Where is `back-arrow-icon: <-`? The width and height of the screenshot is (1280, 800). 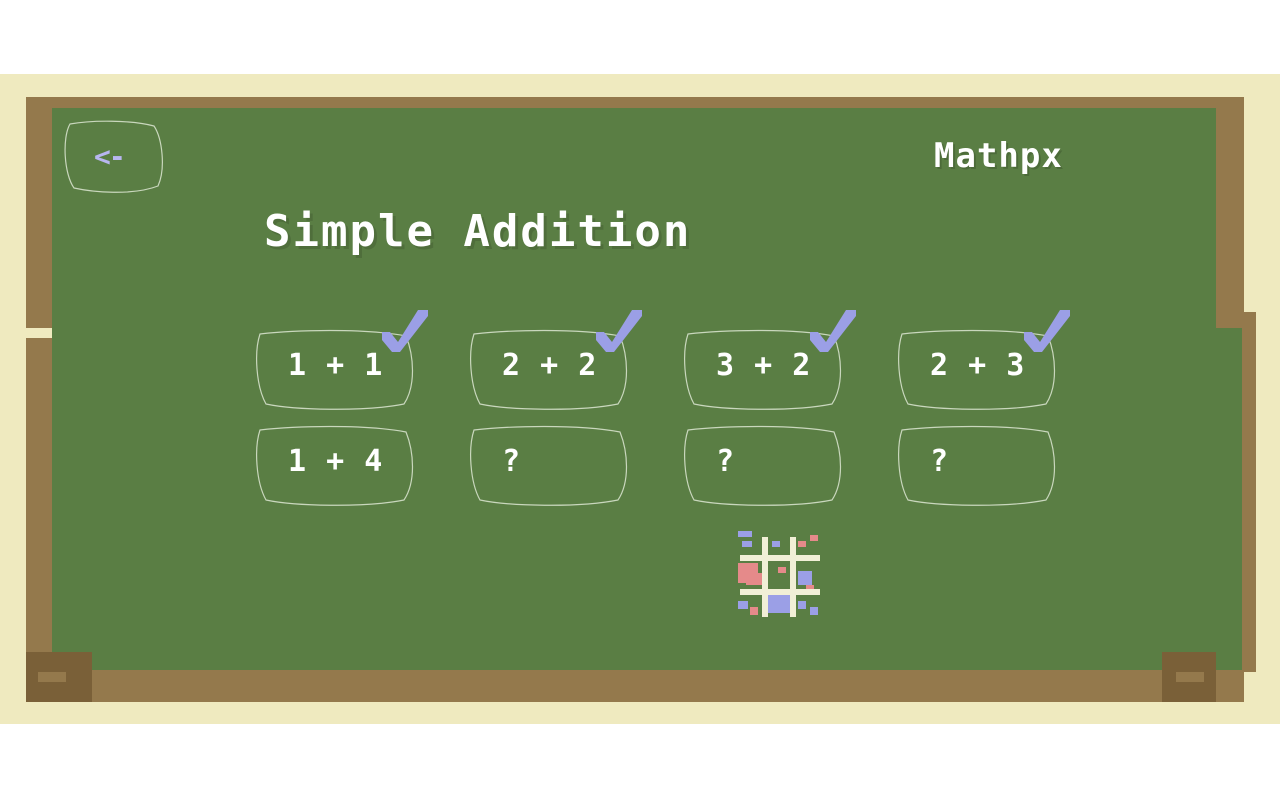 back-arrow-icon: <- is located at coordinates (110, 156).